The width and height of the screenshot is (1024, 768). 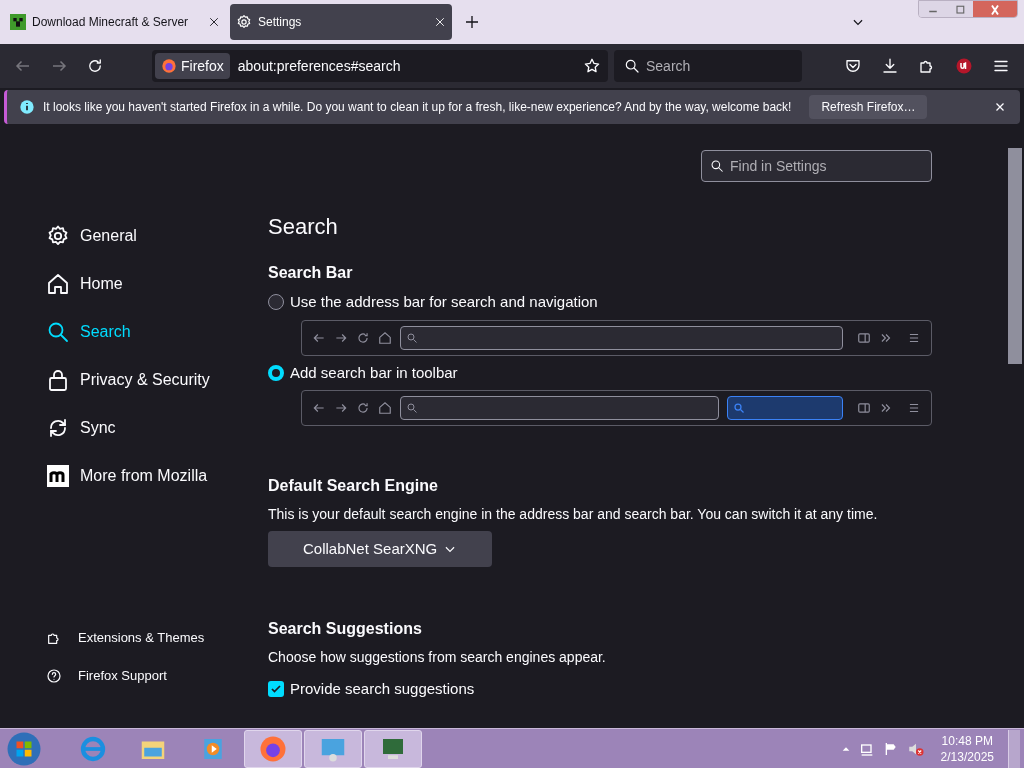 What do you see at coordinates (967, 756) in the screenshot?
I see `clock-date: 2/13/2025` at bounding box center [967, 756].